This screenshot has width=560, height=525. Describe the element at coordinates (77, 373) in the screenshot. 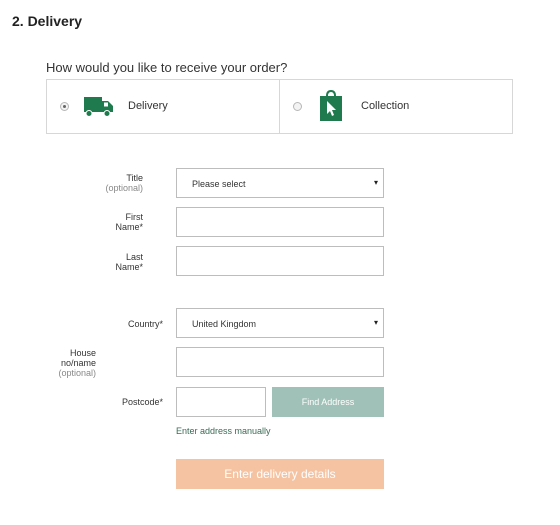

I see `house-optional-note: (optional)` at that location.